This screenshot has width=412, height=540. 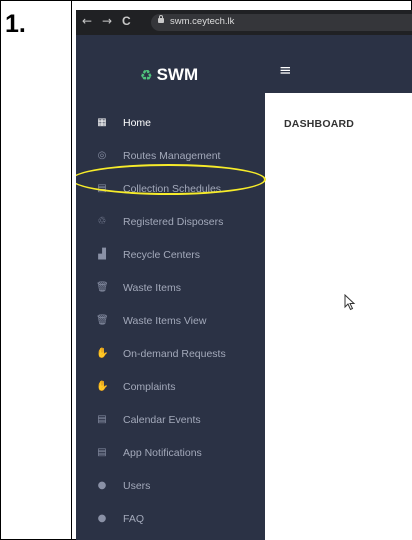 I want to click on app-header: ♻ SWM ≡, so click(x=244, y=64).